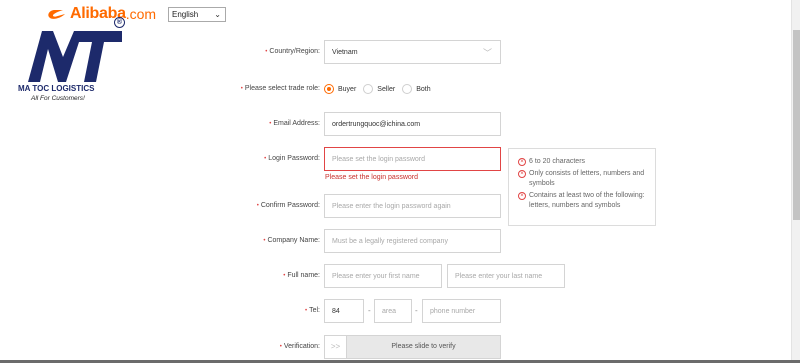  What do you see at coordinates (412, 52) in the screenshot?
I see `country-select: Vietnam ﹀` at bounding box center [412, 52].